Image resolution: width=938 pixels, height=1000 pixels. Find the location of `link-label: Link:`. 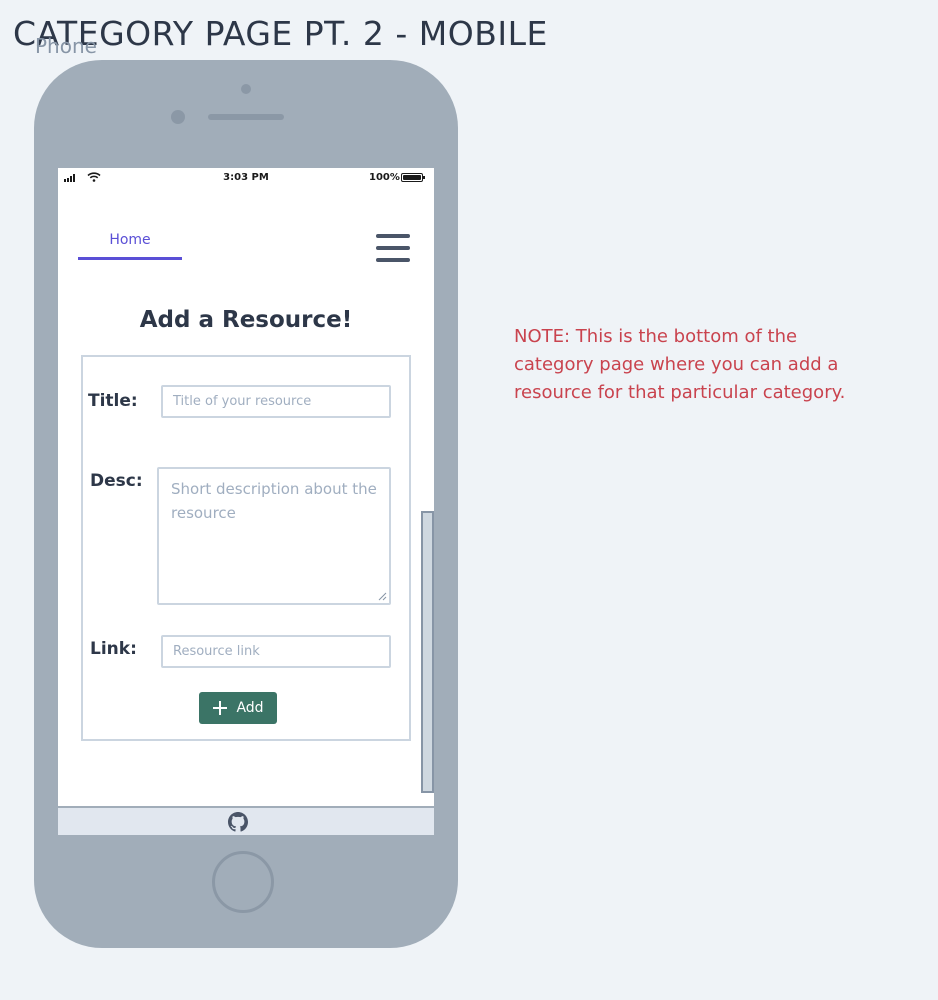

link-label: Link: is located at coordinates (113, 649).